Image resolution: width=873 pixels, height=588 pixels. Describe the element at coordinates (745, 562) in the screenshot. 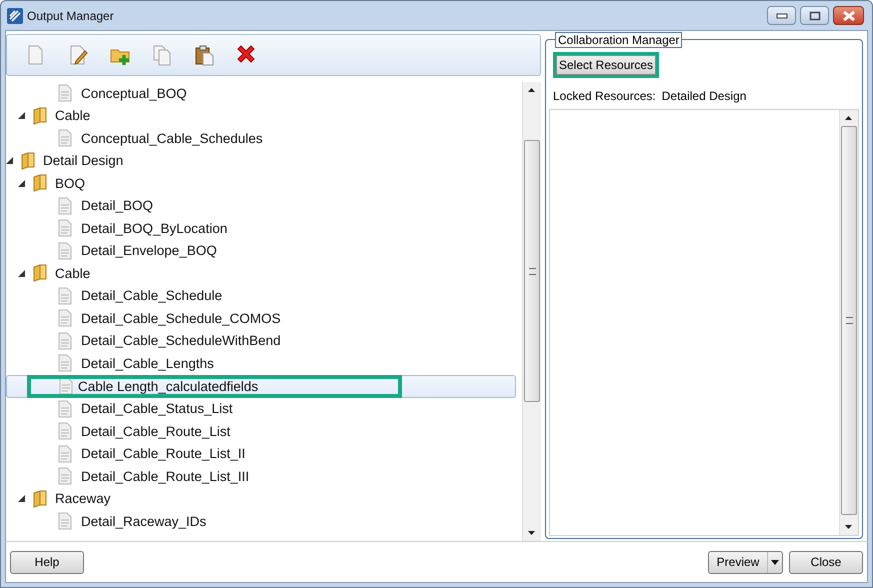

I see `preview-button: Preview` at that location.